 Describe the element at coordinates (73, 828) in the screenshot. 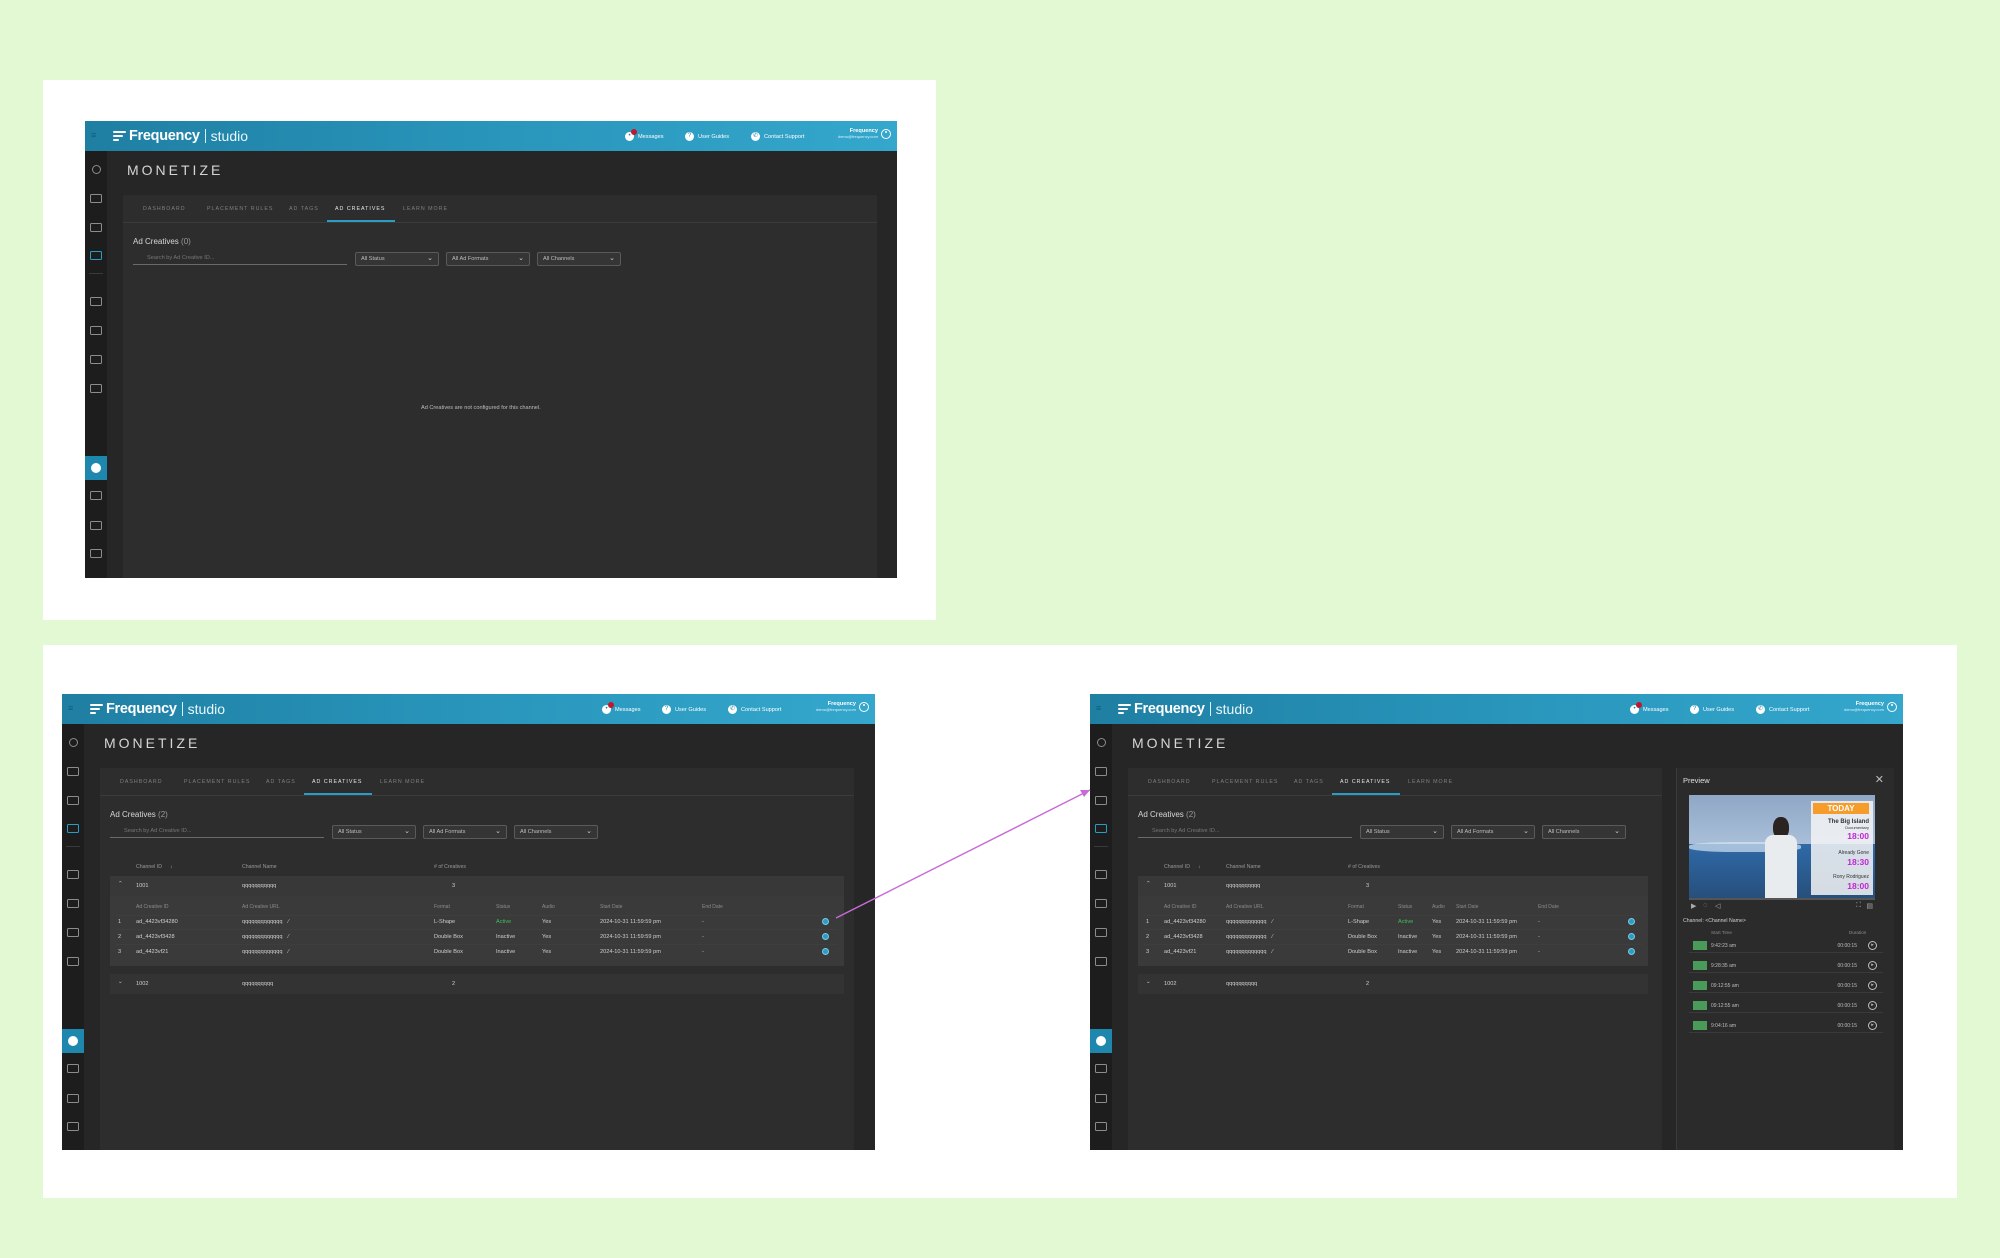

I see `sidebar-broadcast-icon` at that location.